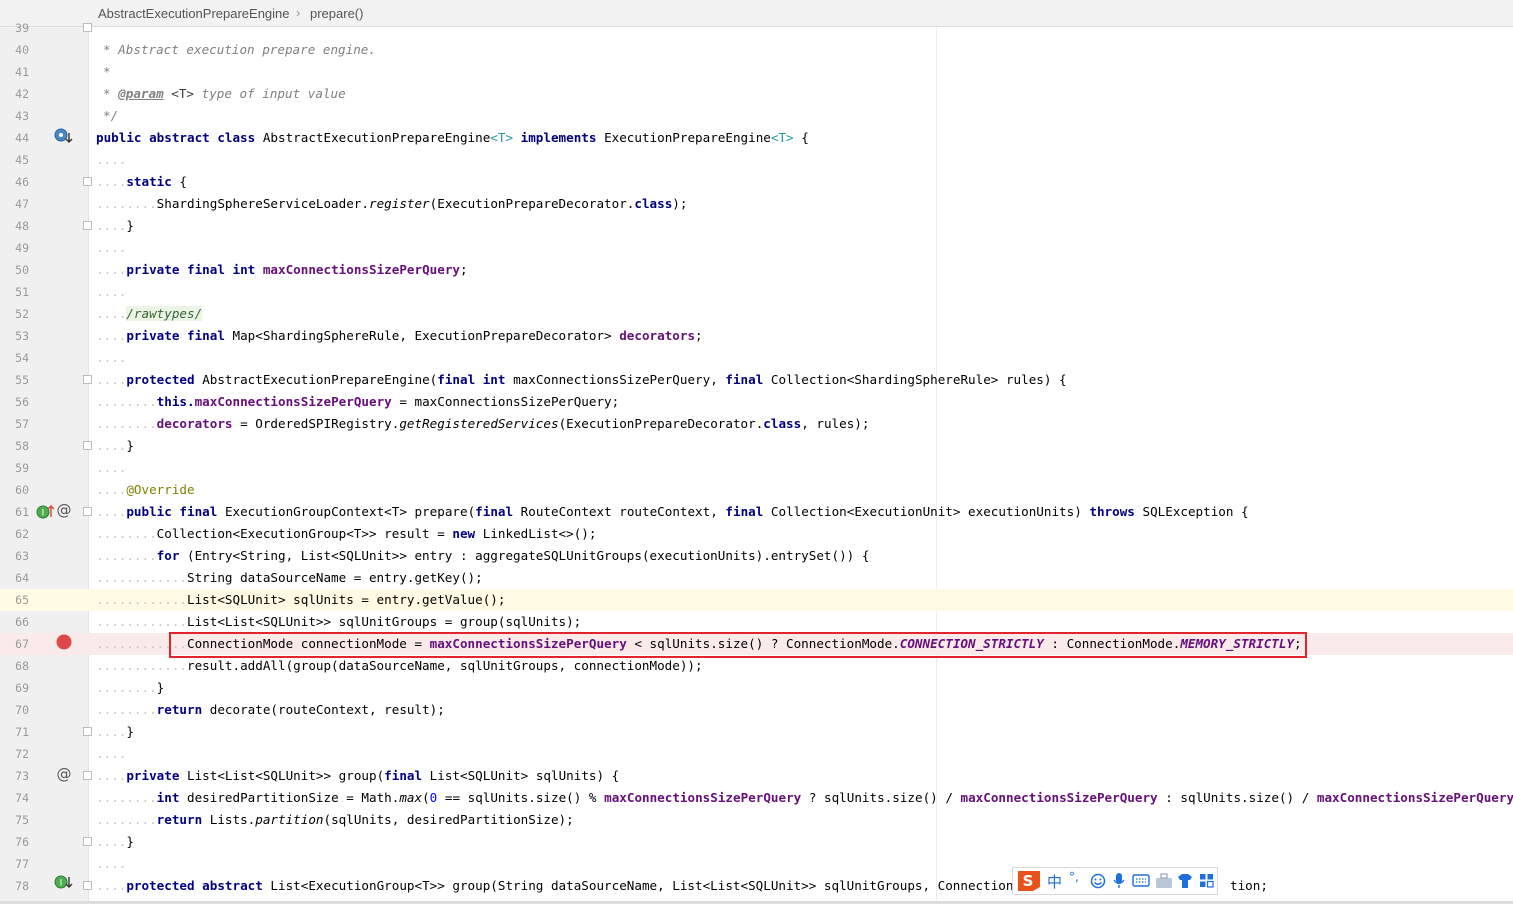 The width and height of the screenshot is (1513, 904). Describe the element at coordinates (1237, 797) in the screenshot. I see `code-text: : sqlUnits.size() /` at that location.